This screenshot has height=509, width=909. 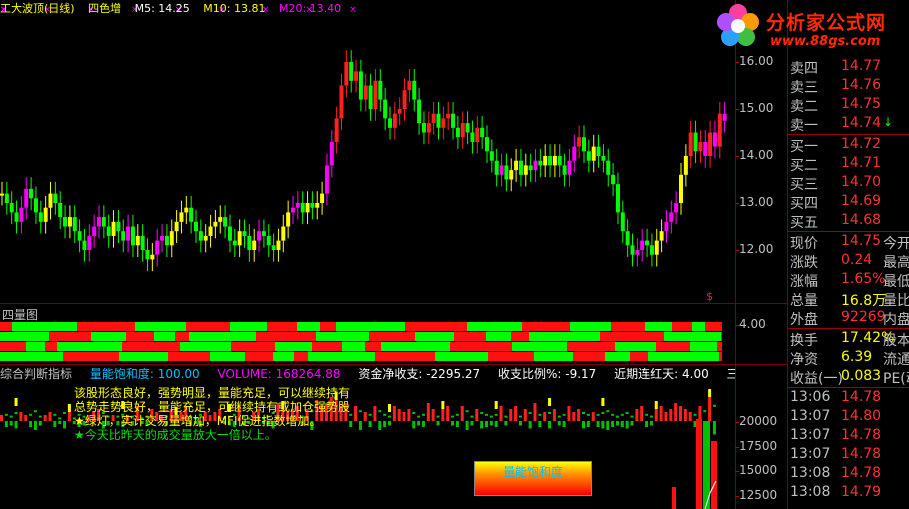 I want to click on bid-row: 买四 14.69, so click(x=848, y=202).